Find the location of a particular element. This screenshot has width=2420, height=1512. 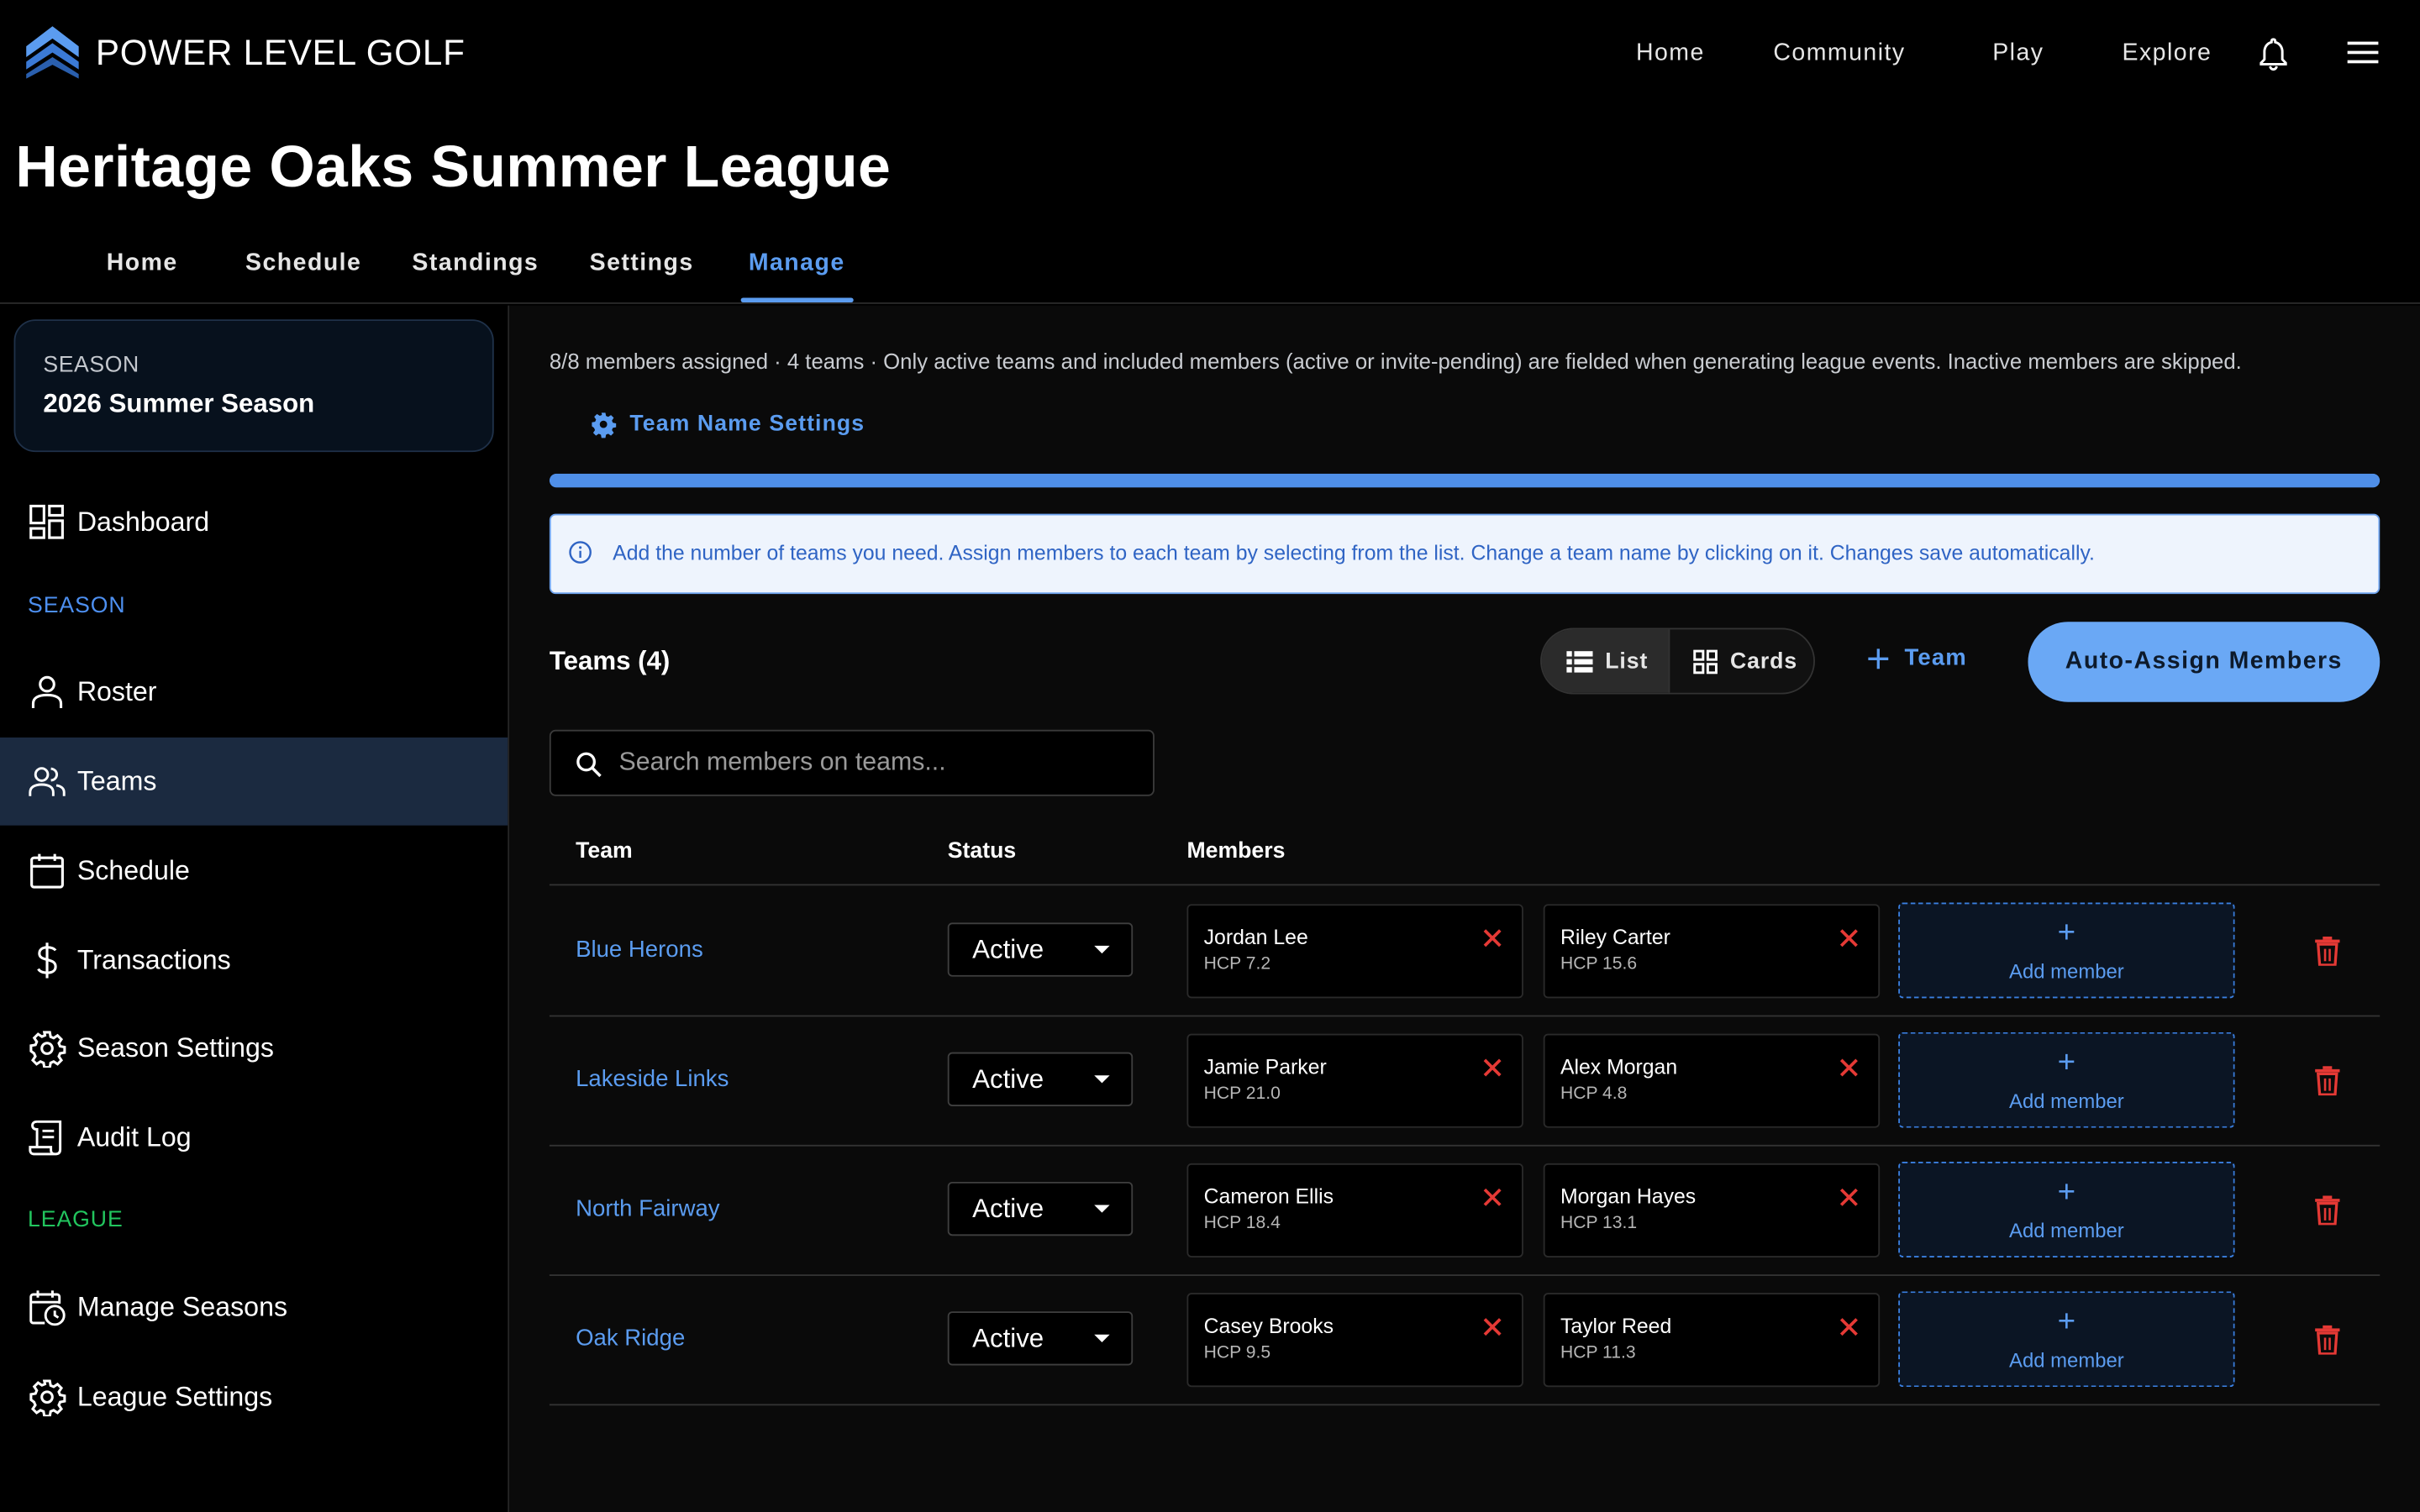

dollar-icon is located at coordinates (47, 960).